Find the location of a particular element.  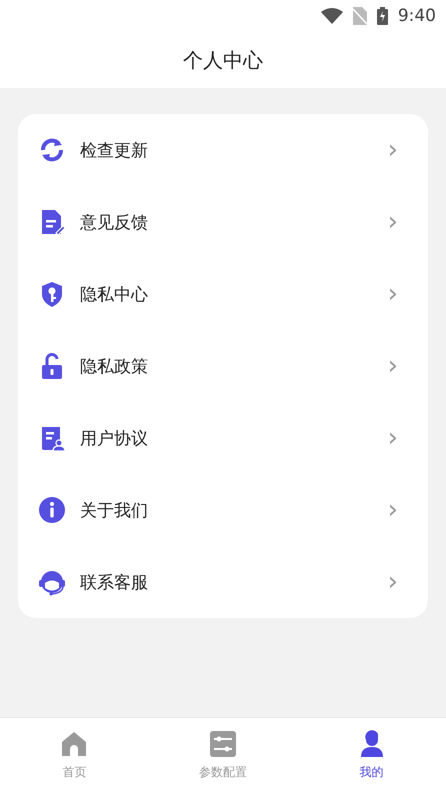

info-icon is located at coordinates (52, 510).